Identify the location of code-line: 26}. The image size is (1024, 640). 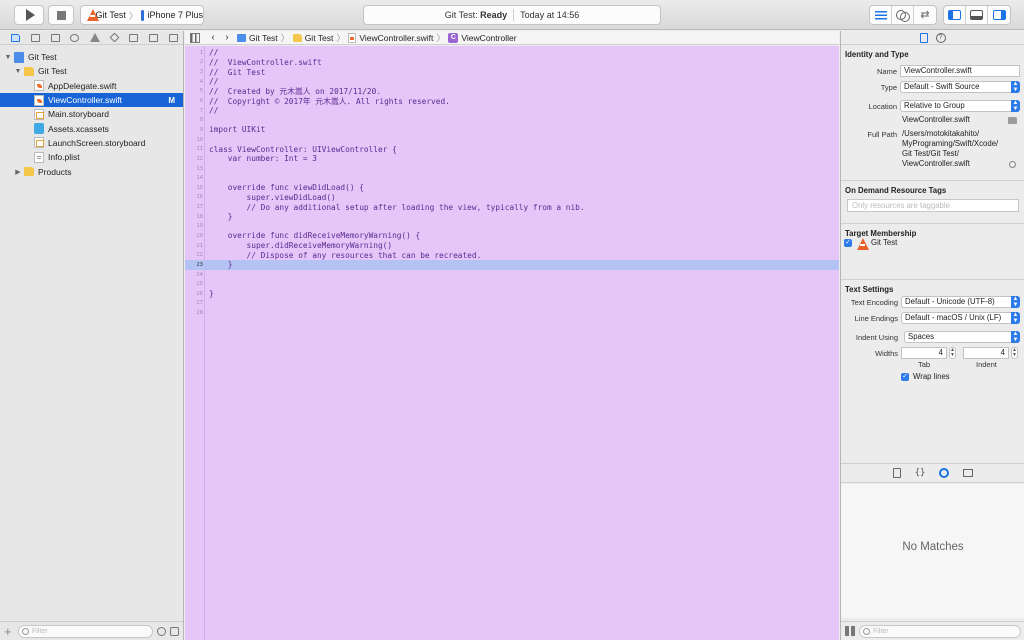
(512, 294).